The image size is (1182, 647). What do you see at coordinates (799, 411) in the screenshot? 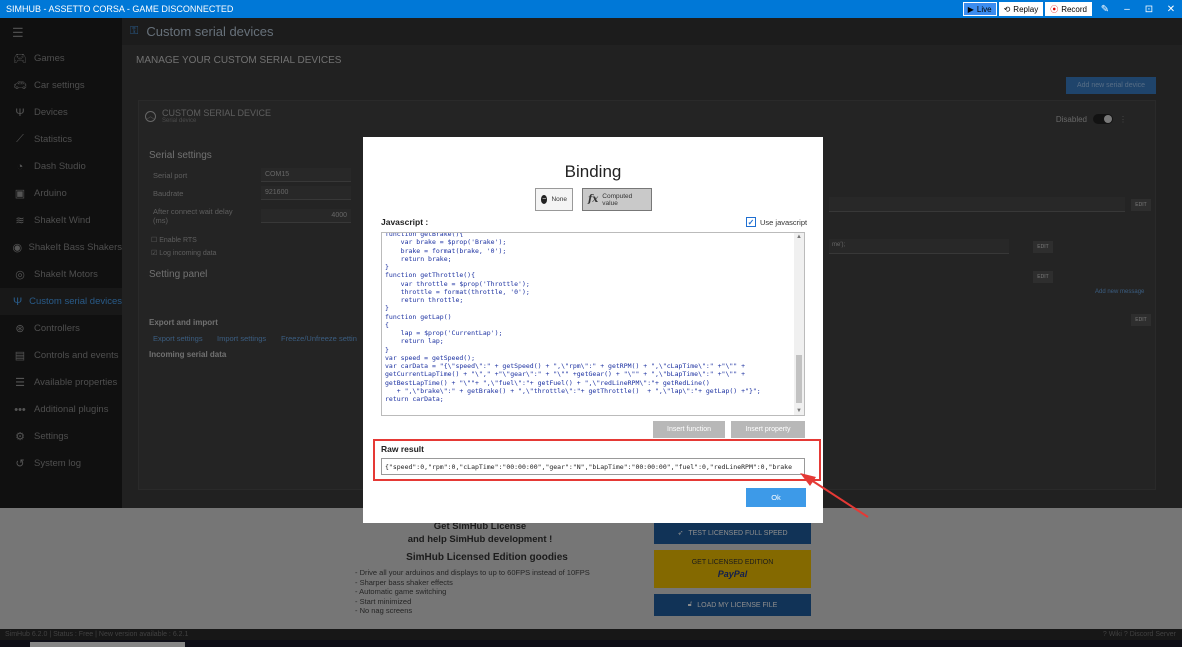
I see `scroll-down-icon: ▼` at bounding box center [799, 411].